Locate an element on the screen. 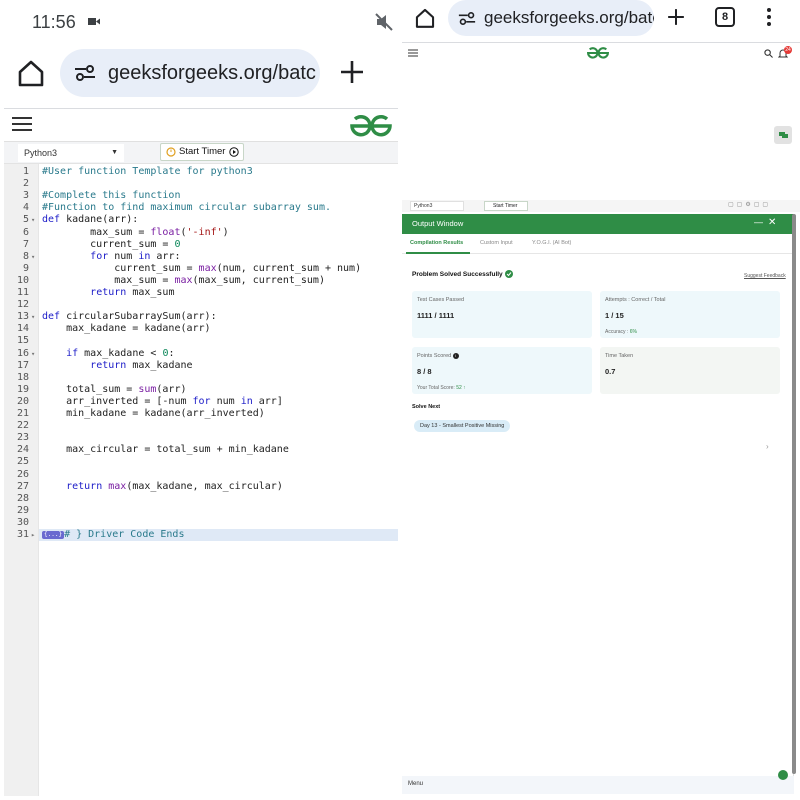 Image resolution: width=800 pixels, height=800 pixels. tab-compilation-results: Compilation Results is located at coordinates (436, 243).